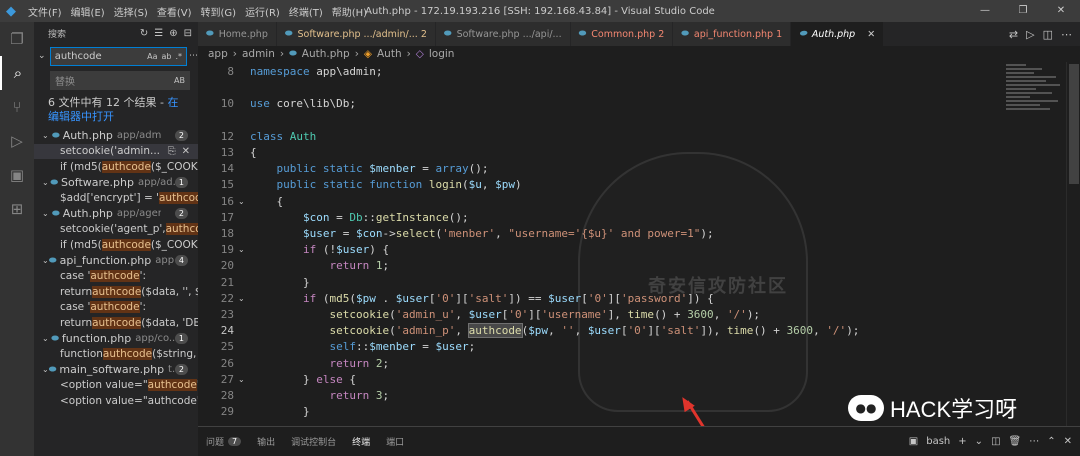 The height and width of the screenshot is (456, 1080). I want to click on tab-auth-php: ⬬ Auth.php ✕, so click(838, 34).